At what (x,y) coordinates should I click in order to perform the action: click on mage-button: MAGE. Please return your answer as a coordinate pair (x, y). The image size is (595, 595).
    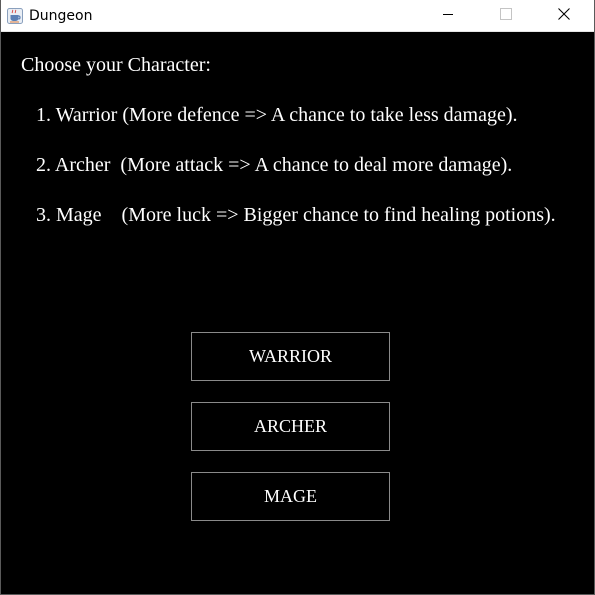
    Looking at the image, I should click on (290, 496).